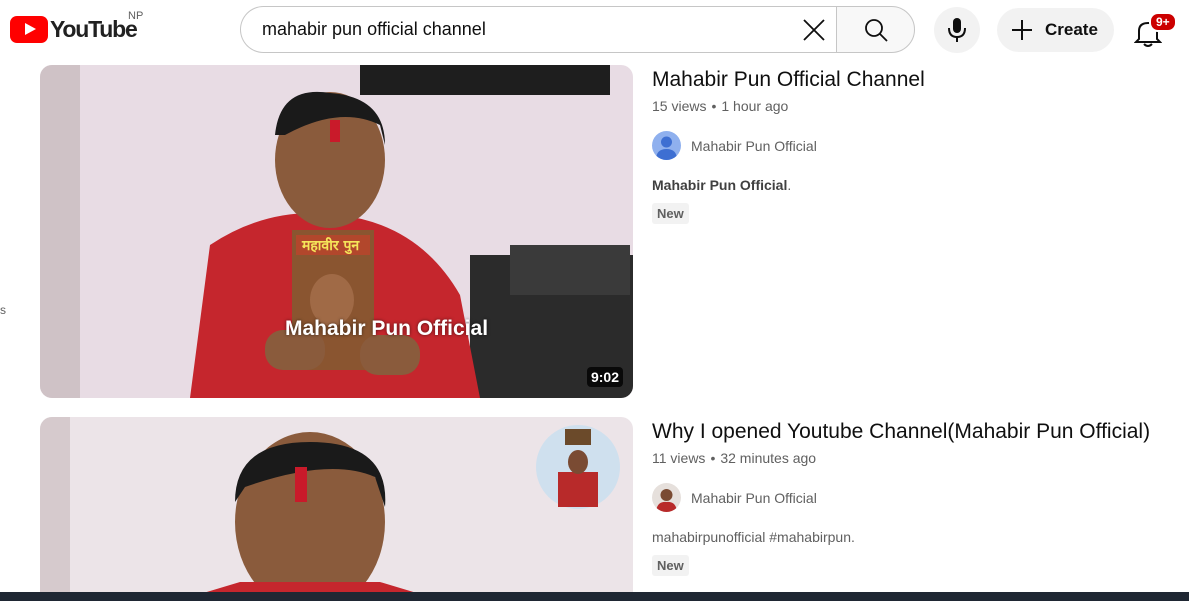 The image size is (1189, 601). I want to click on voice-search-button, so click(957, 30).